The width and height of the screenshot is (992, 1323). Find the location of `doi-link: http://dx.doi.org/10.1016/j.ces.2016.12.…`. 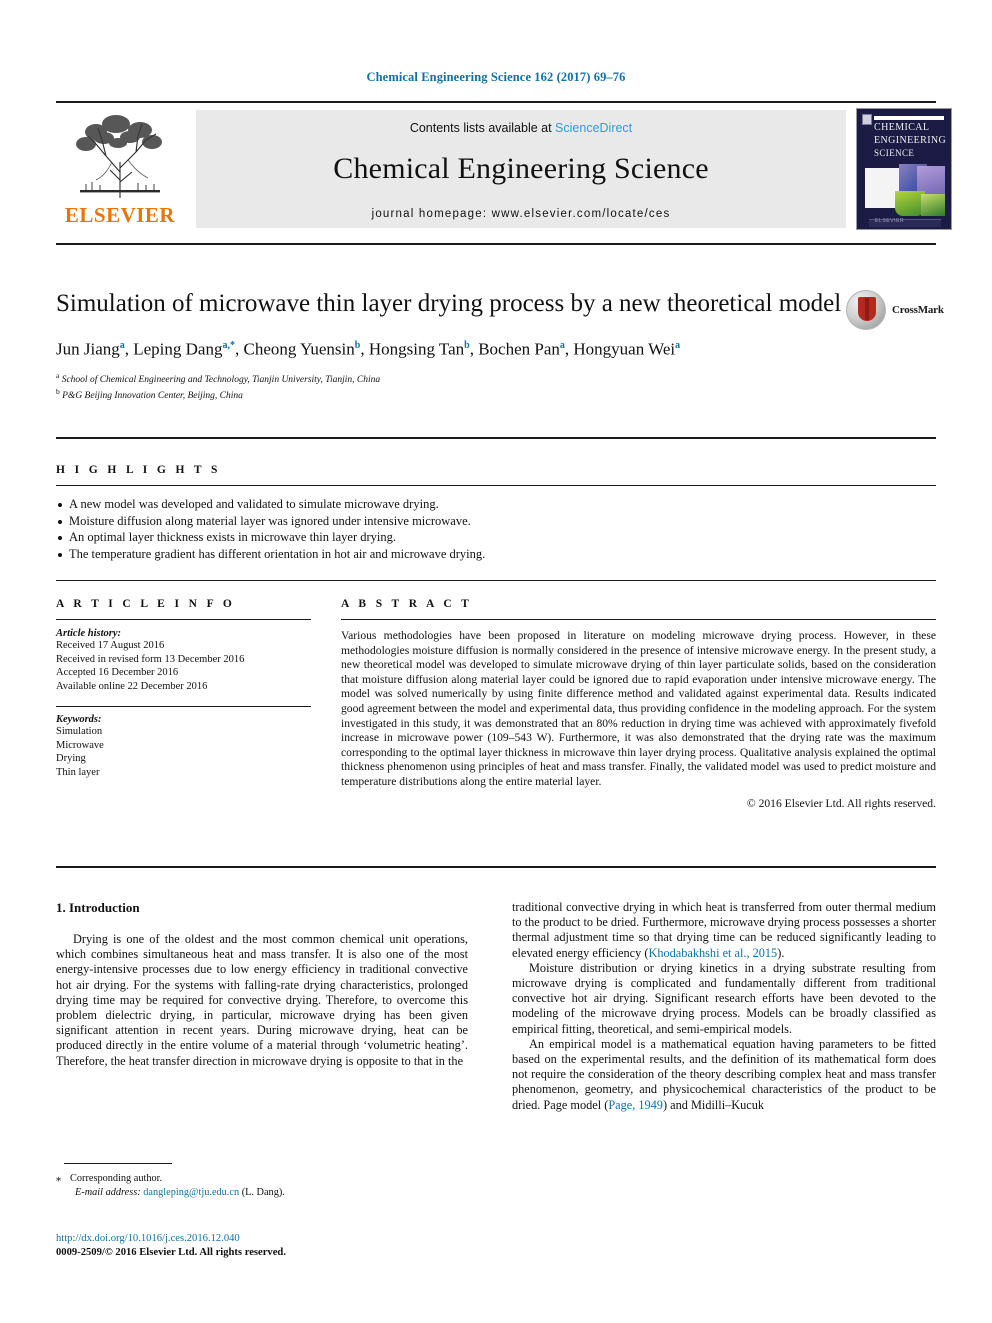

doi-link: http://dx.doi.org/10.1016/j.ces.2016.12.… is located at coordinates (262, 1239).